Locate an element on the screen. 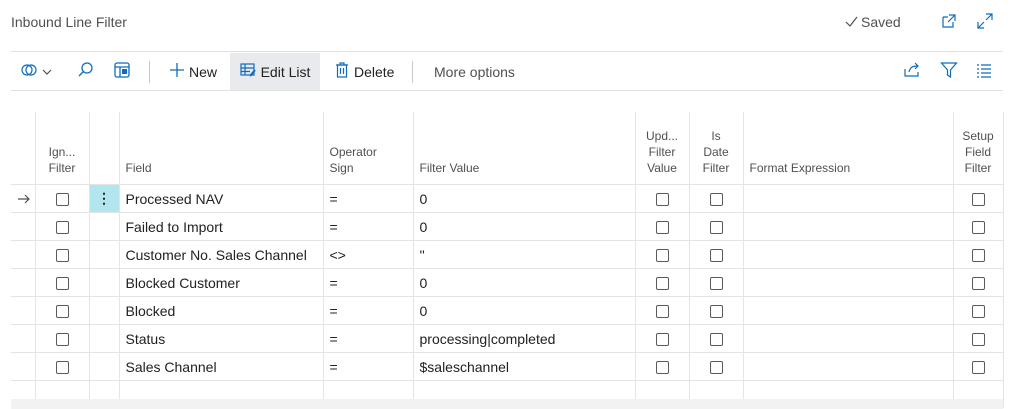  header-operator-sign: Operator Sign is located at coordinates (368, 148).